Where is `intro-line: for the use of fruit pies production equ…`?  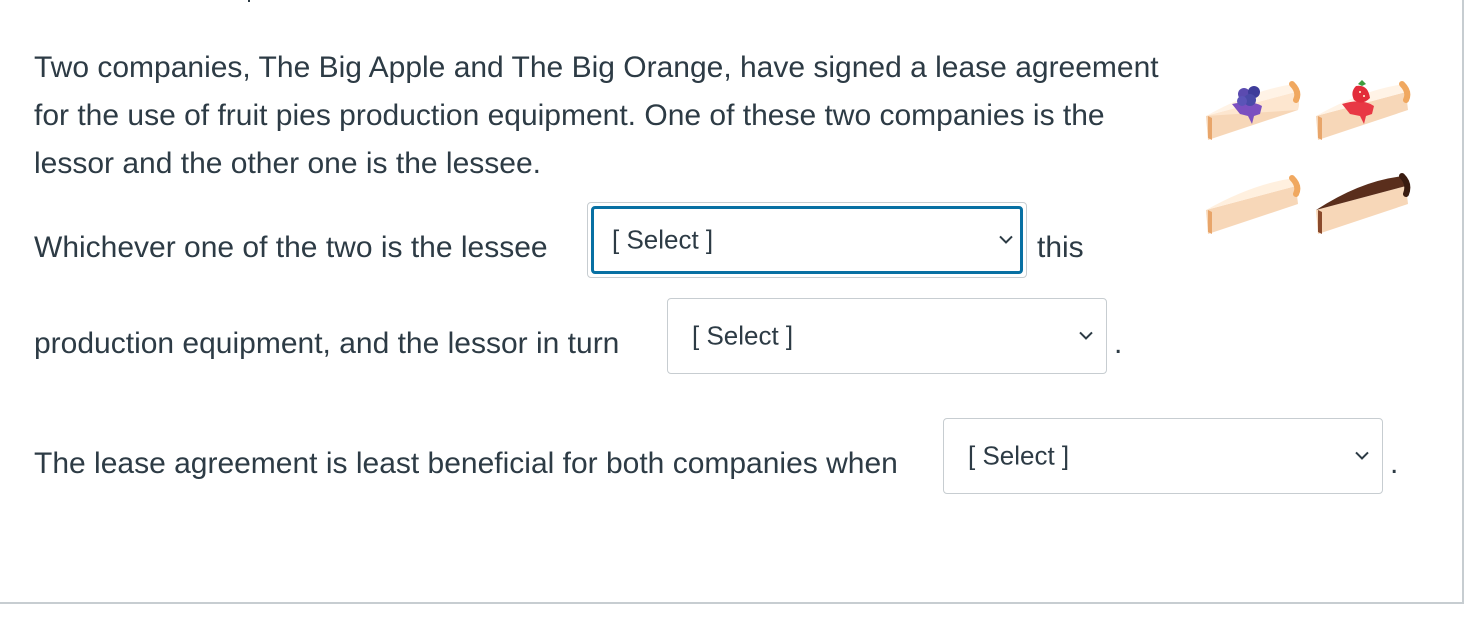 intro-line: for the use of fruit pies production equ… is located at coordinates (569, 115).